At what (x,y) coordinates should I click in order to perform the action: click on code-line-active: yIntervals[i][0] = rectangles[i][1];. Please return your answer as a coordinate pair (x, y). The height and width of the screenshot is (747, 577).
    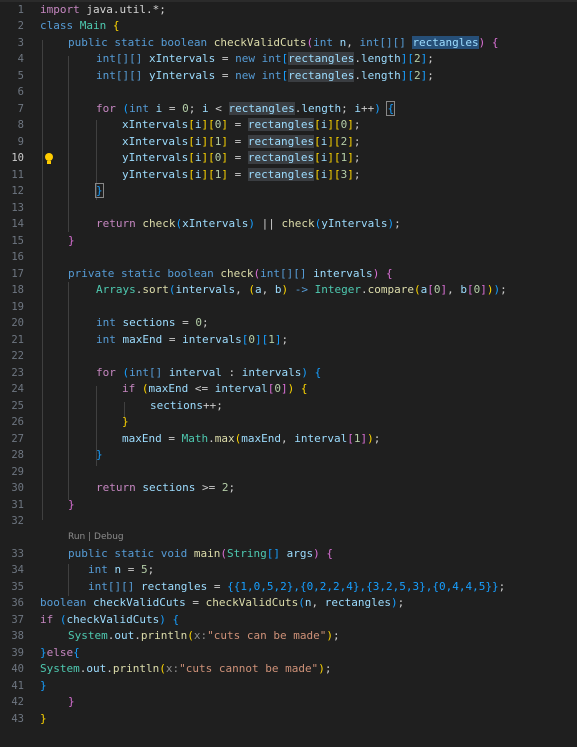
    Looking at the image, I should click on (241, 158).